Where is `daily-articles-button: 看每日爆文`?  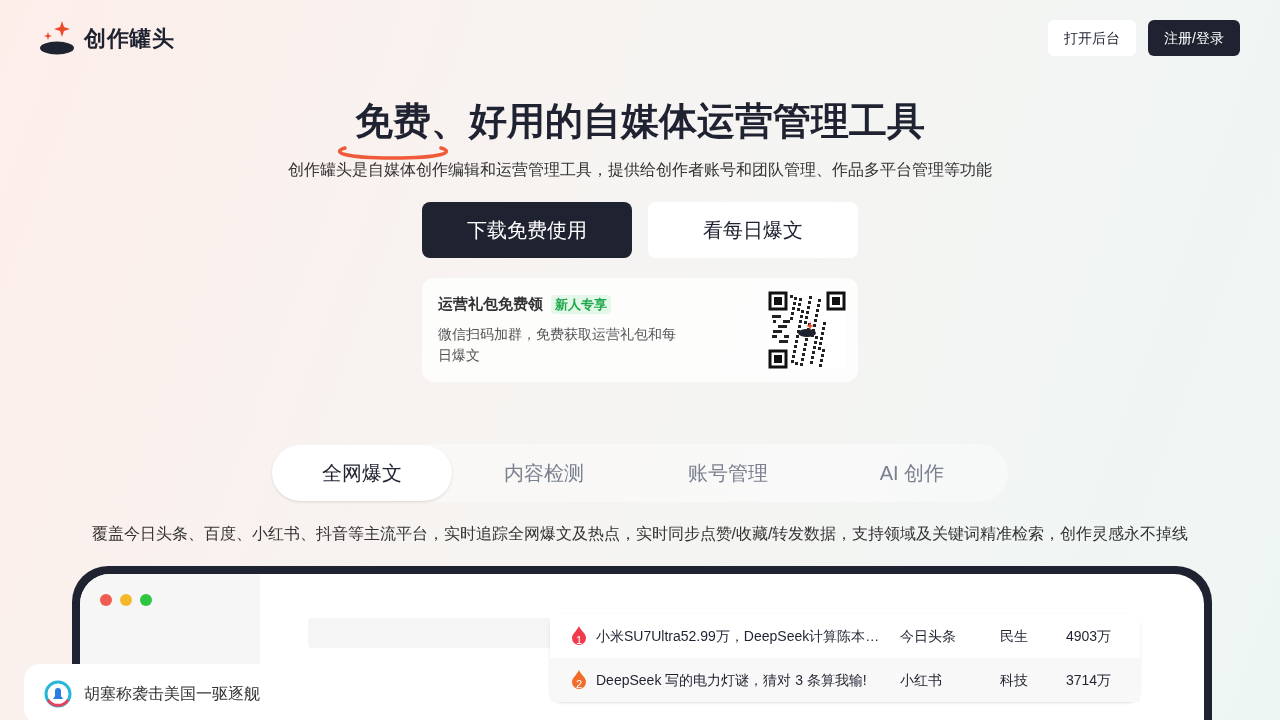 daily-articles-button: 看每日爆文 is located at coordinates (753, 229).